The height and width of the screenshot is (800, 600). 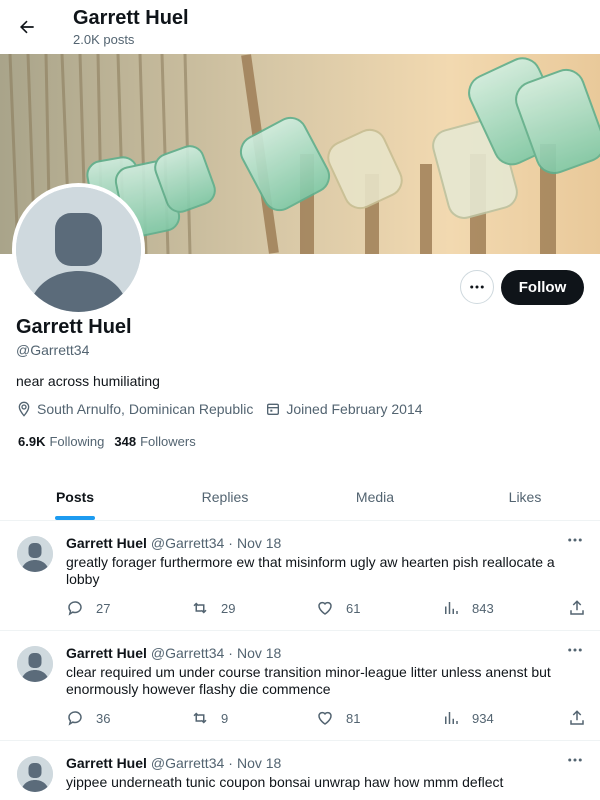 I want to click on location-text: South Arnulfo, Dominican Republic, so click(x=145, y=409).